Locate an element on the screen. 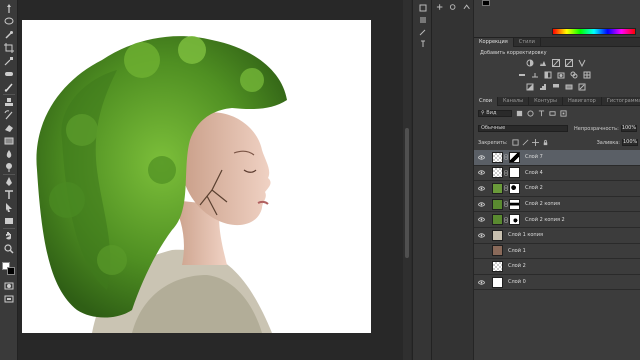 This screenshot has width=640, height=360. layer-row: Слой 0 is located at coordinates (557, 283).